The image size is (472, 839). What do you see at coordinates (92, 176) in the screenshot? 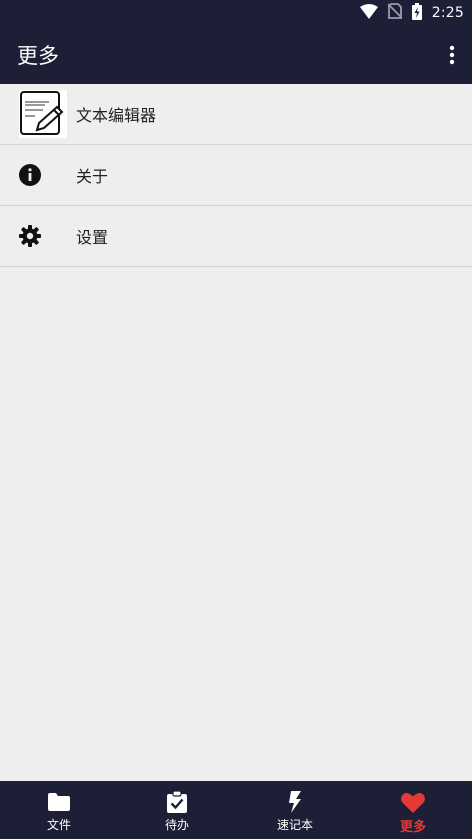
I see `list-item-label: 关于` at bounding box center [92, 176].